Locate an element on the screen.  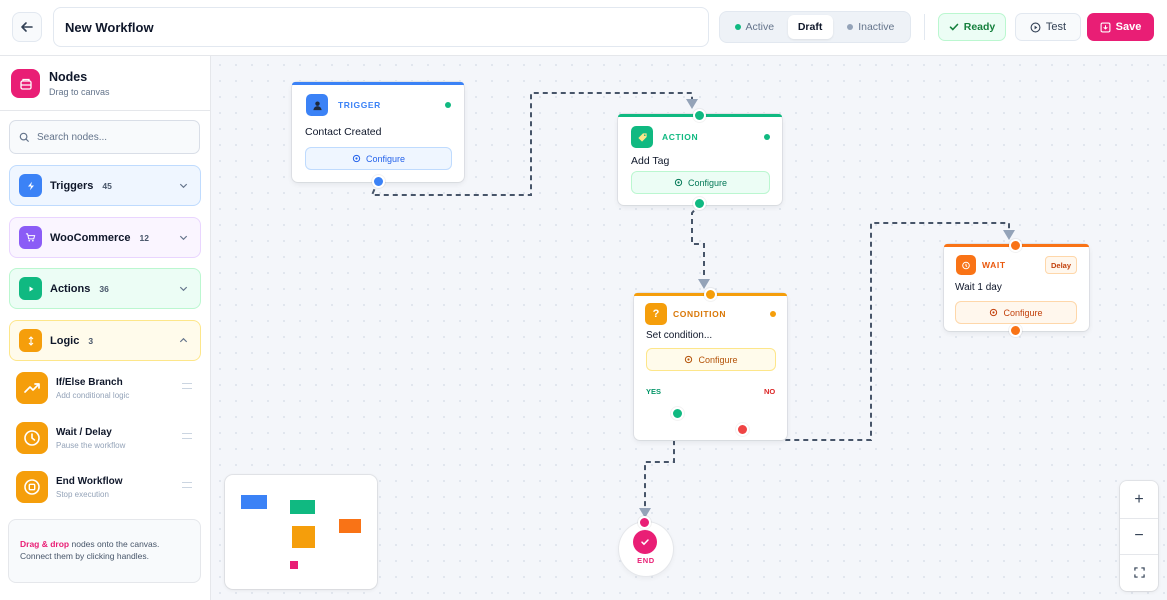
status-inactive-option: Inactive is located at coordinates (871, 27).